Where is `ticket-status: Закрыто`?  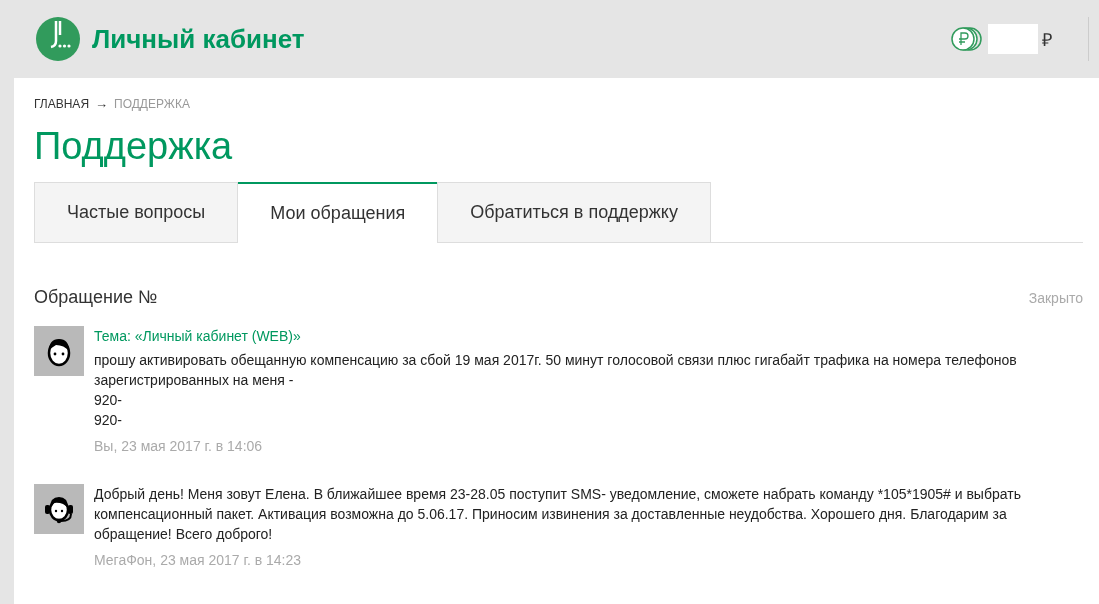 ticket-status: Закрыто is located at coordinates (1055, 297).